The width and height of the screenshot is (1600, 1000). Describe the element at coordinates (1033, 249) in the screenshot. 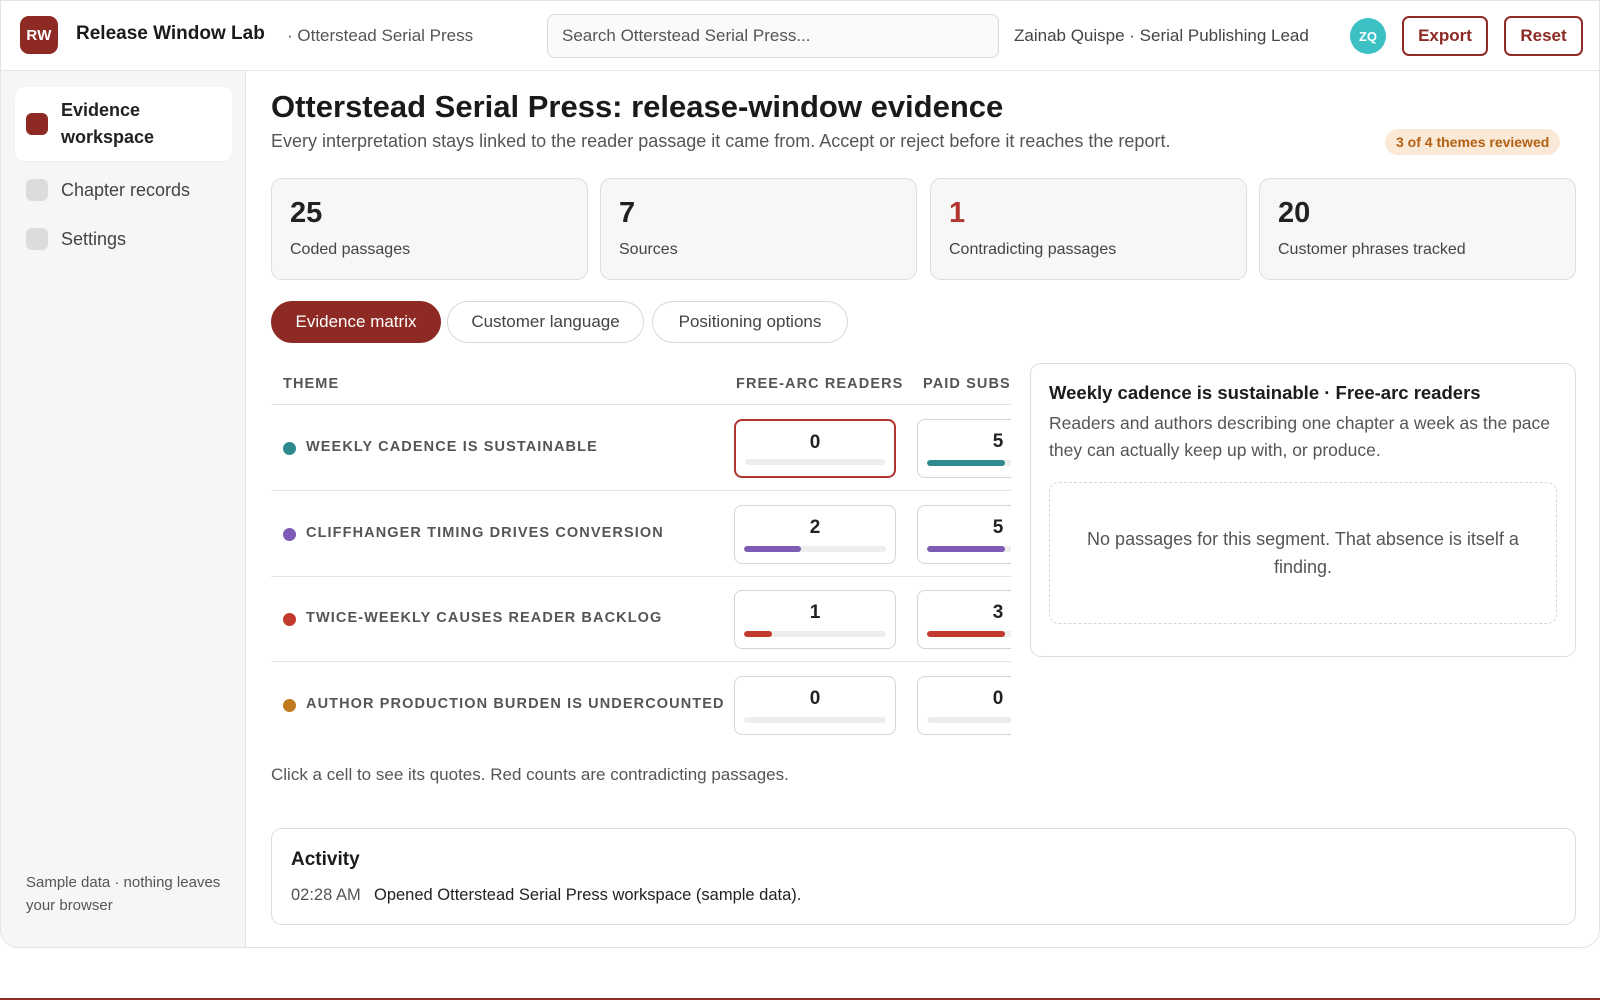

I see `stat-label: Contradicting passages` at that location.